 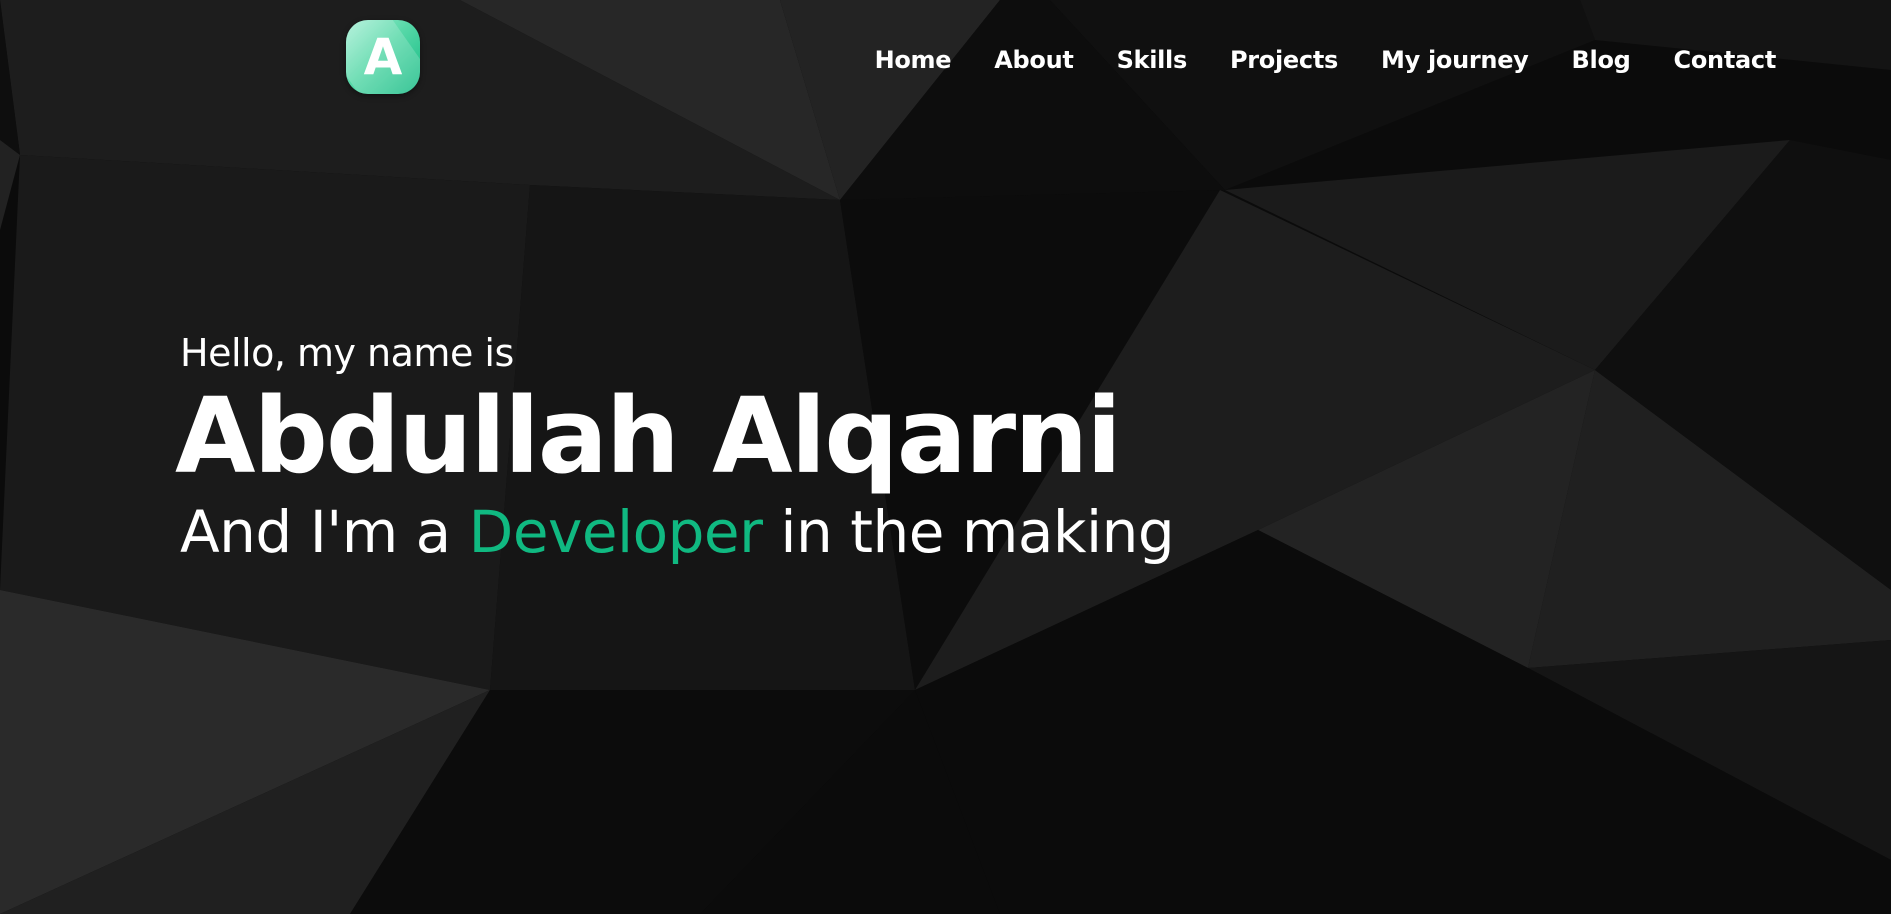 What do you see at coordinates (648, 436) in the screenshot?
I see `hero-name: Abdullah Alqarni` at bounding box center [648, 436].